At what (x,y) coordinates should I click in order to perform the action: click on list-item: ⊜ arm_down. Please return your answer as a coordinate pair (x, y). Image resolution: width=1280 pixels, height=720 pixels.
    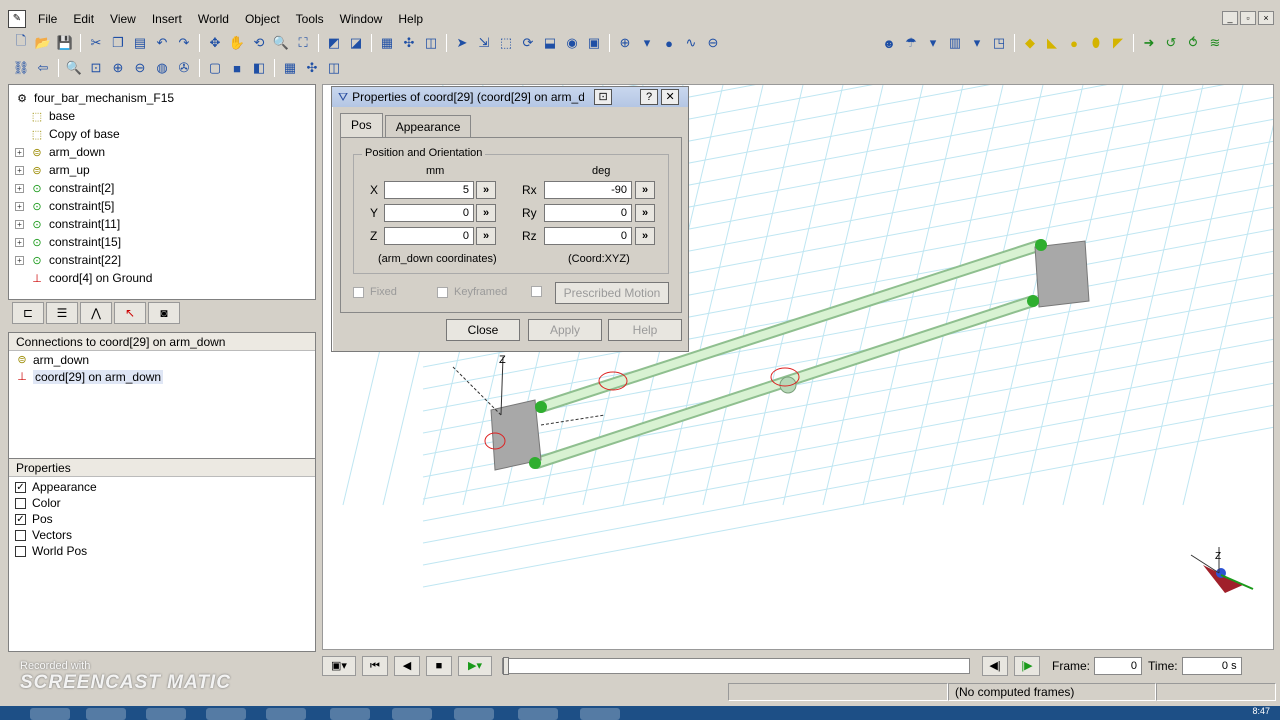
    Looking at the image, I should click on (162, 359).